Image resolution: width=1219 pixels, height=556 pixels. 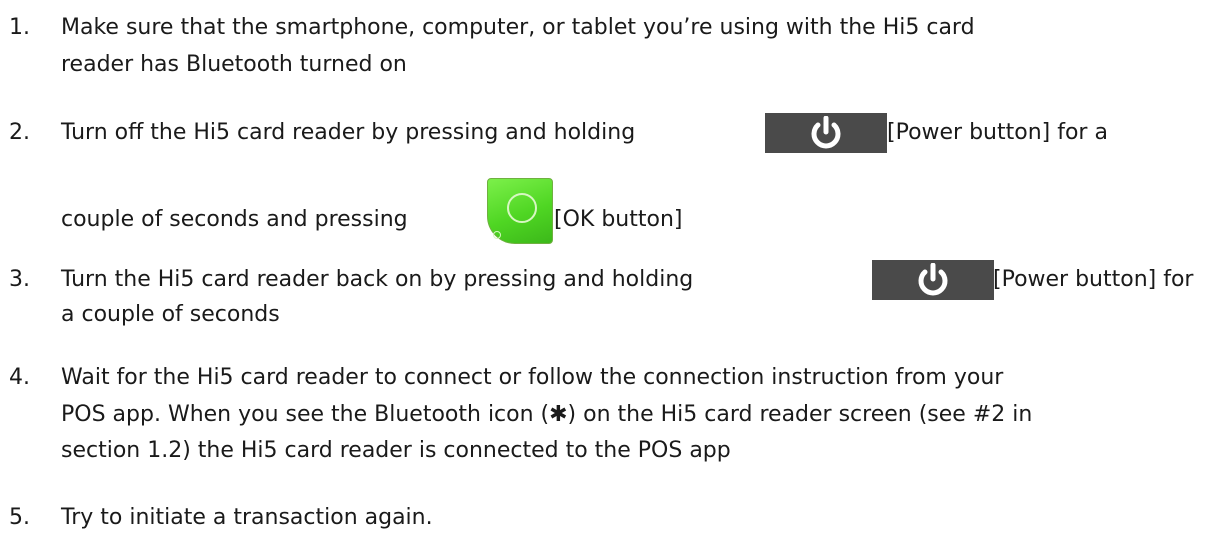 What do you see at coordinates (247, 517) in the screenshot?
I see `step-text: Try to initiate a transaction again.` at bounding box center [247, 517].